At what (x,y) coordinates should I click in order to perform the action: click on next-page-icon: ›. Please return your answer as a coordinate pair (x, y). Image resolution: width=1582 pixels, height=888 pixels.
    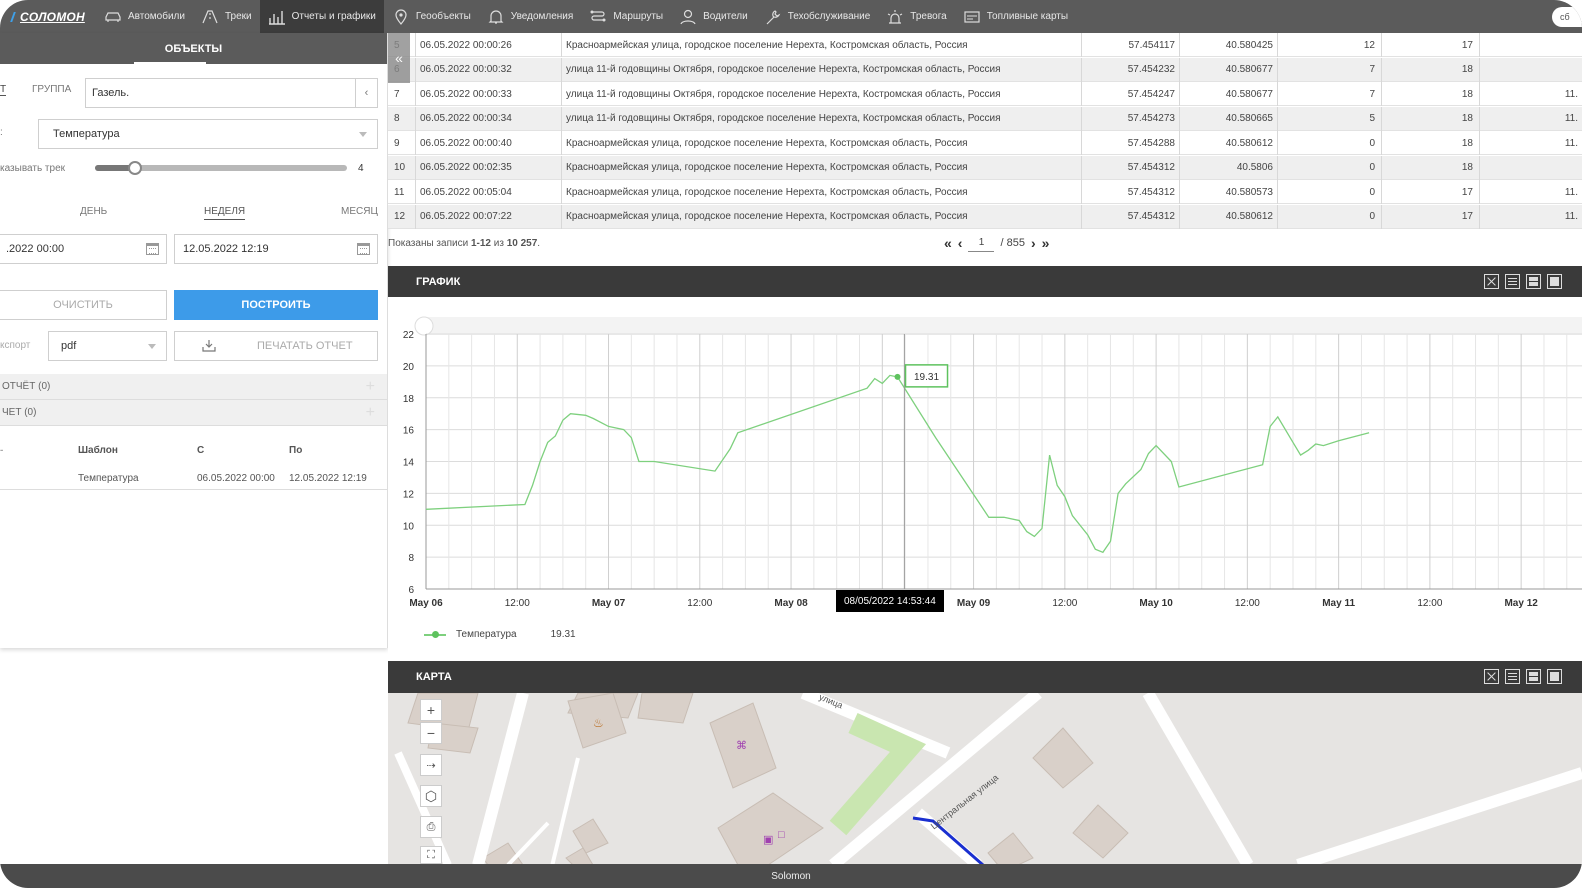
    Looking at the image, I should click on (1033, 243).